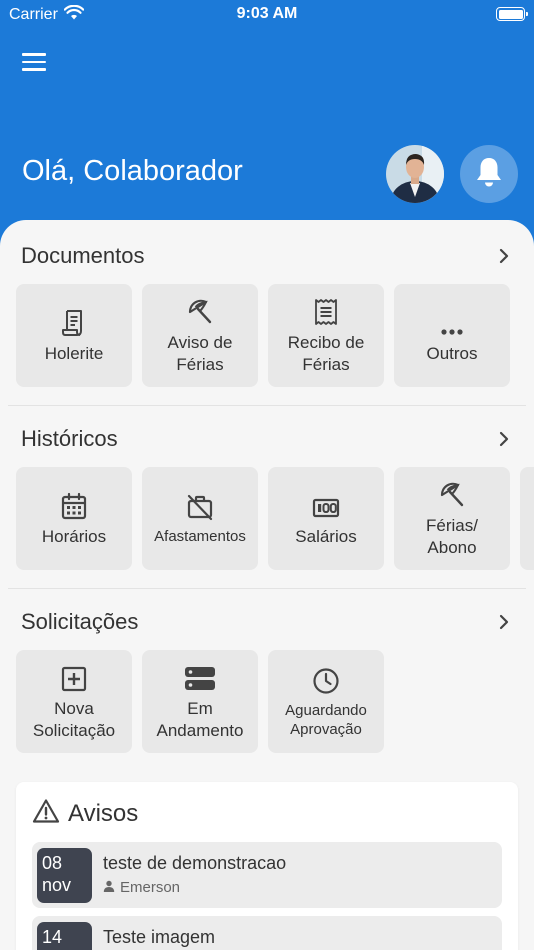 The height and width of the screenshot is (950, 534). I want to click on tile-label: Holerite, so click(74, 353).